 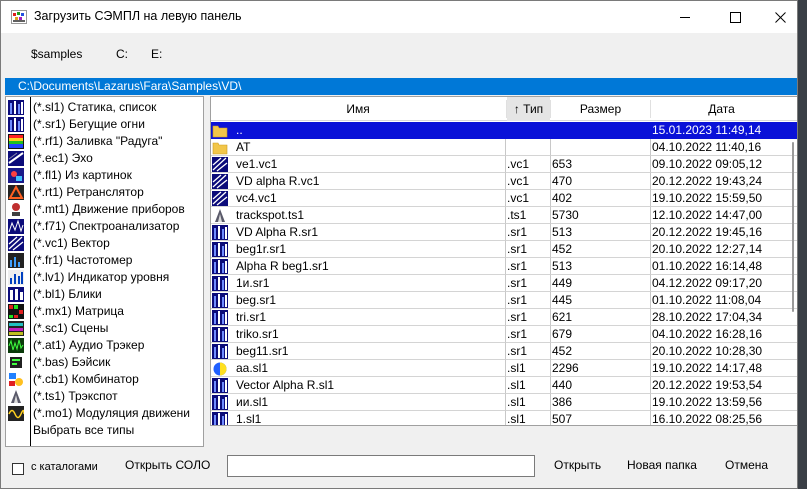 I want to click on file-type, so click(x=528, y=147).